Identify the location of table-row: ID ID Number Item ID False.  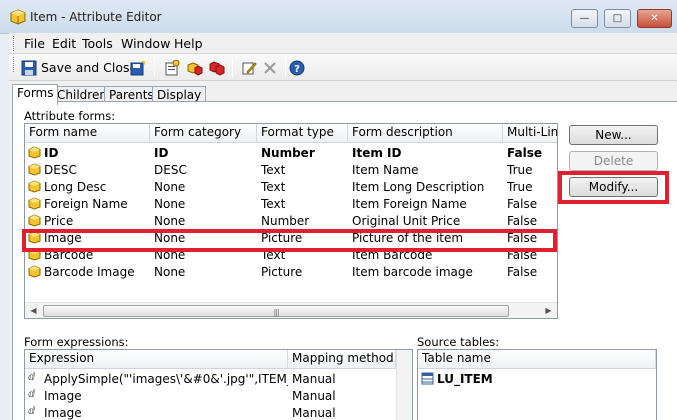
(291, 152).